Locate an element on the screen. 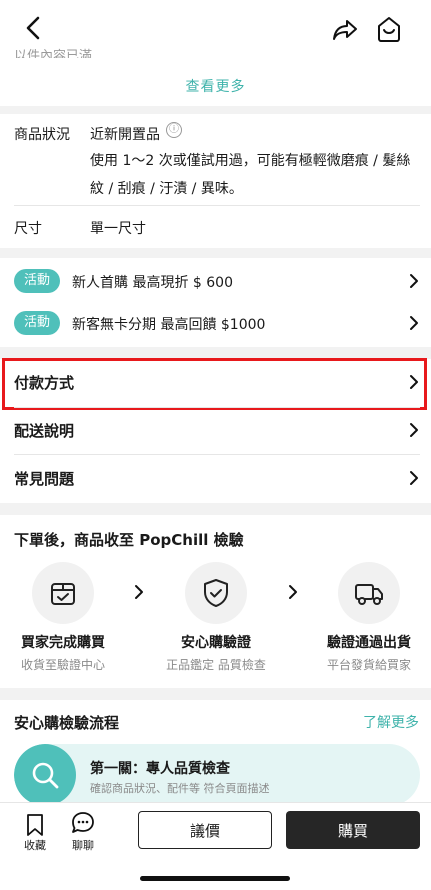  step-subtitle: 收貨至驗證中心 is located at coordinates (62, 665).